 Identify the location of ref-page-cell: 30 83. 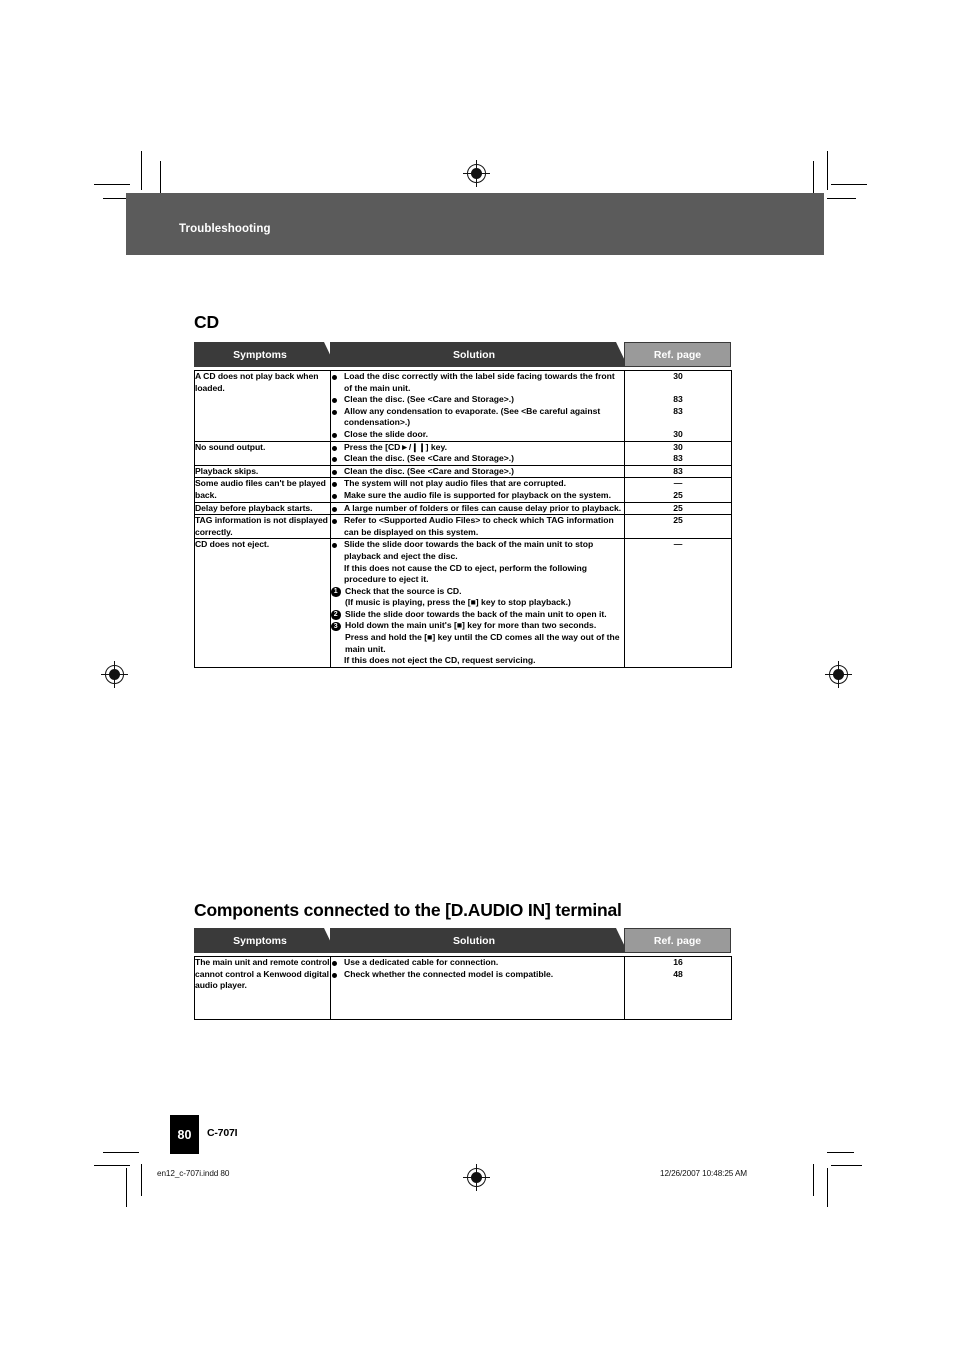
(678, 453).